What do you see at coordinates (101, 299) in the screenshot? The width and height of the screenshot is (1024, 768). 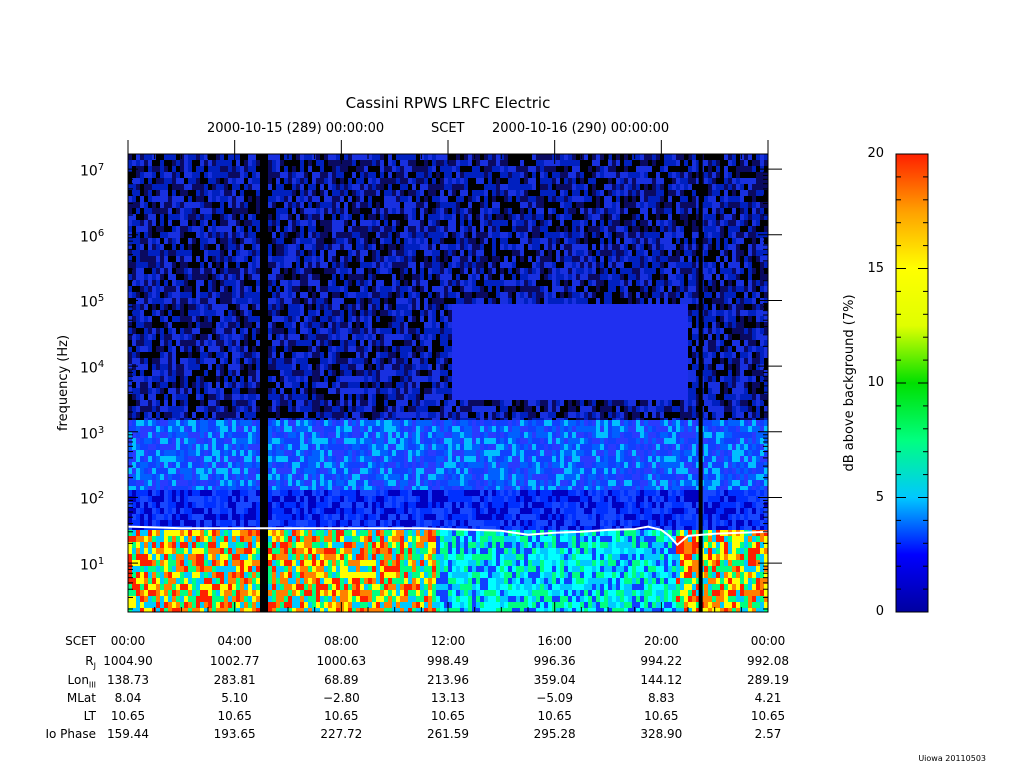 I see `y-tick-exp: 5` at bounding box center [101, 299].